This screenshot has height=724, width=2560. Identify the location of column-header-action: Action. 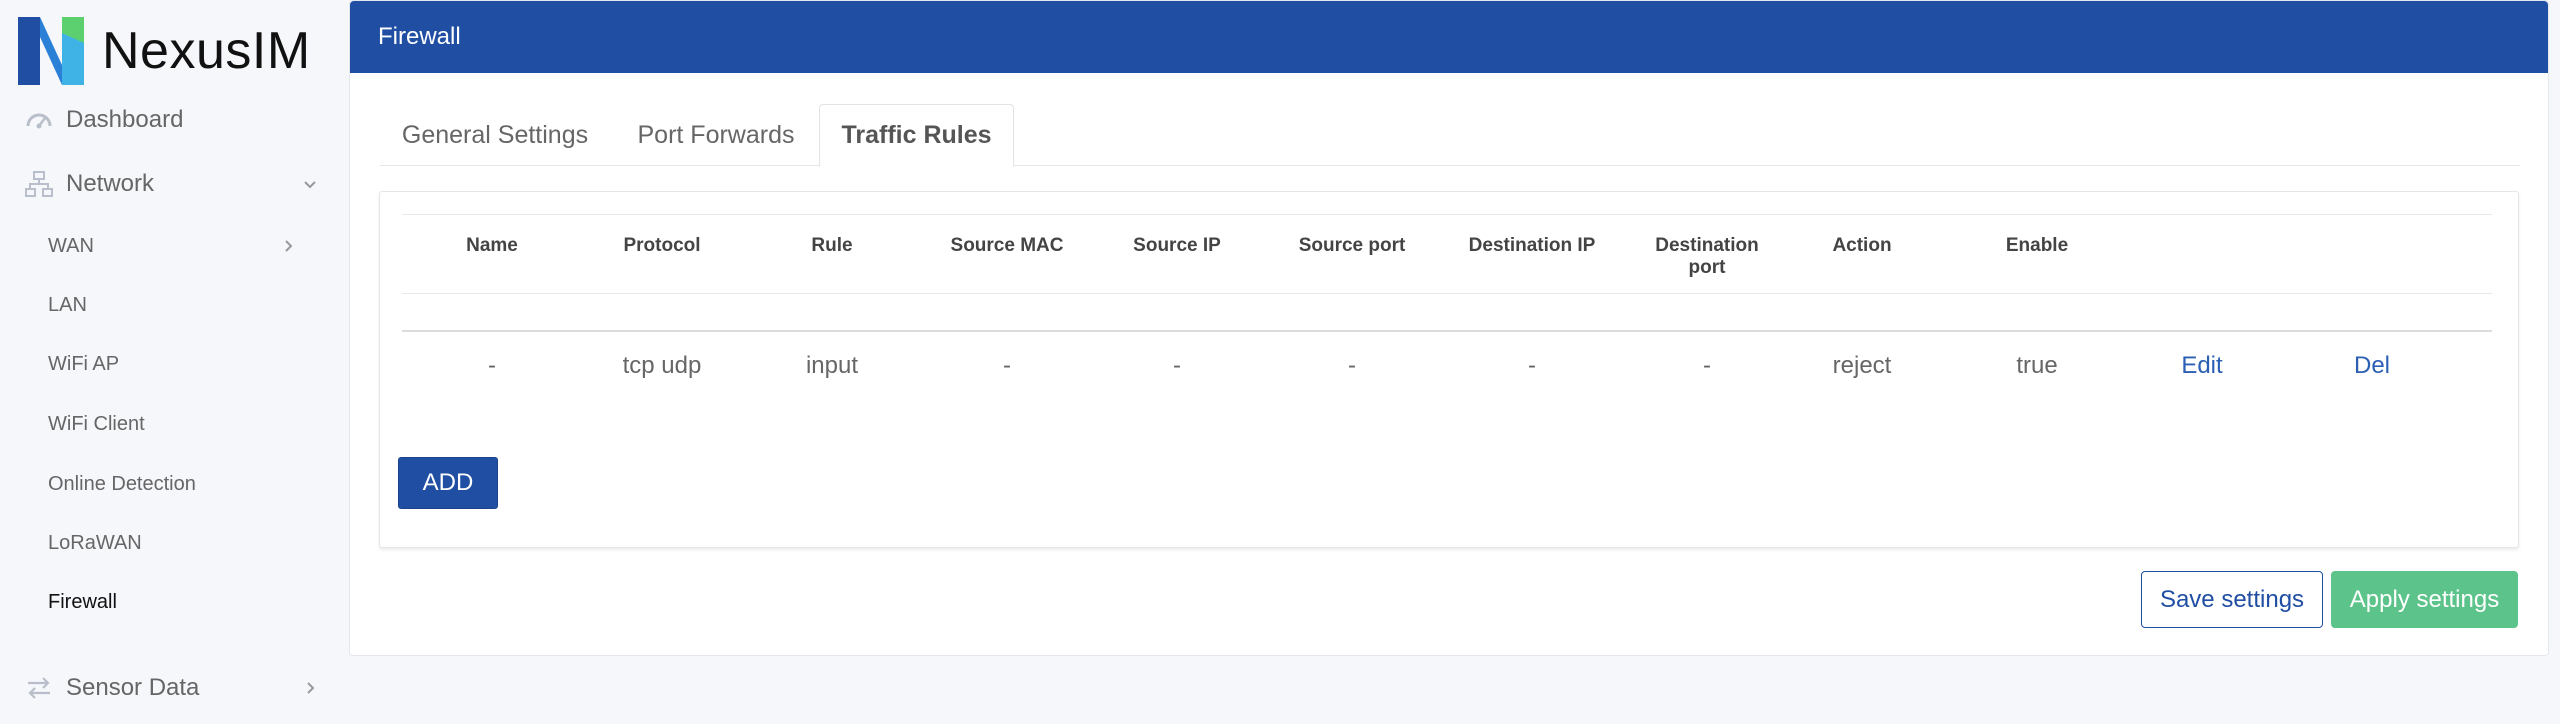
(1862, 245).